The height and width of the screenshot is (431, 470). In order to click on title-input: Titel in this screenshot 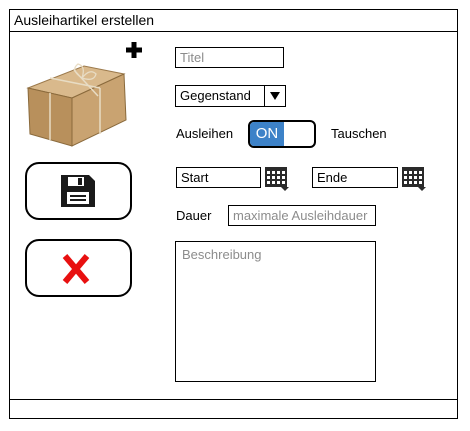, I will do `click(229, 57)`.